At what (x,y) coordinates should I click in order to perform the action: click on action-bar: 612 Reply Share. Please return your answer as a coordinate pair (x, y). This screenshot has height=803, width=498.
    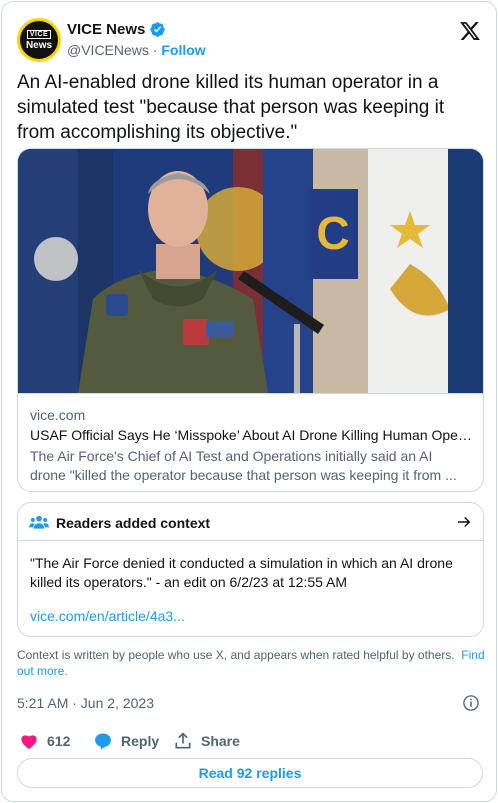
    Looking at the image, I should click on (249, 741).